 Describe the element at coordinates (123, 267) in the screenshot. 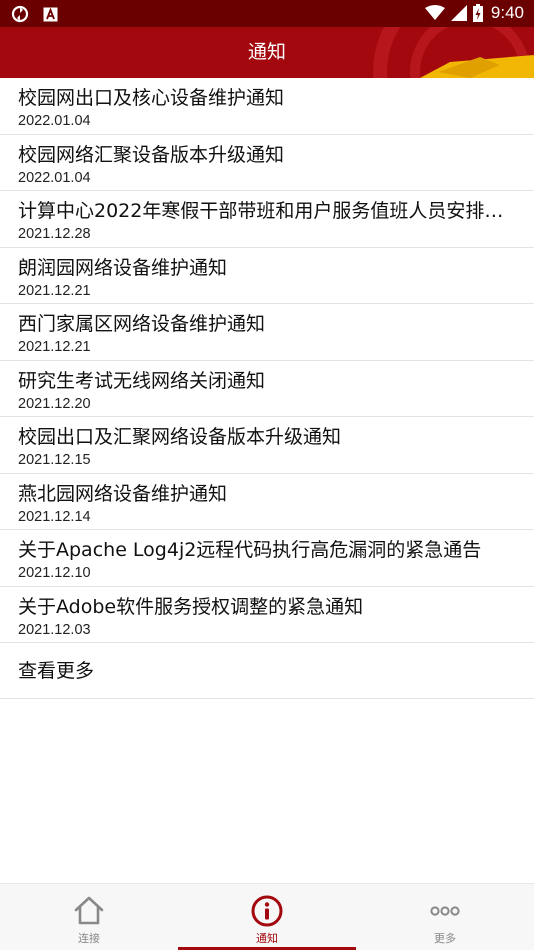

I see `notice-title: 朗润园网络设备维护通知` at that location.